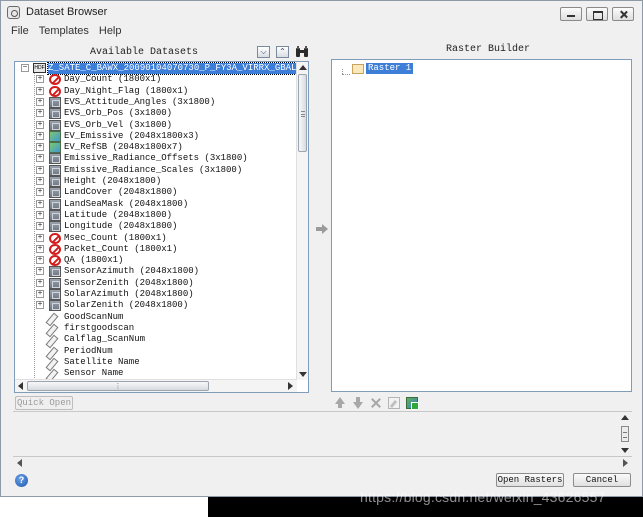  I want to click on dataset-label: EVS_Orb_Vel (3x1800), so click(118, 124).